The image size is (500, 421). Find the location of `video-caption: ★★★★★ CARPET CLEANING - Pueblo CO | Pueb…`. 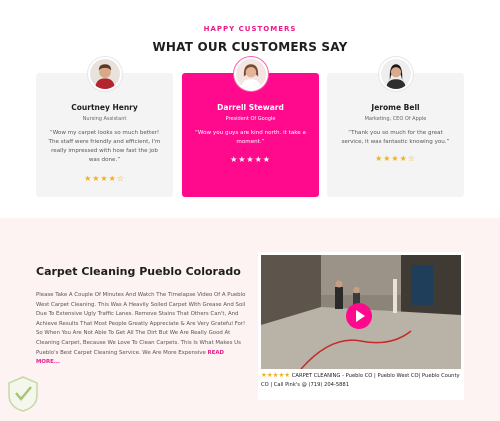

video-caption: ★★★★★ CARPET CLEANING - Pueblo CO | Pueb… is located at coordinates (361, 380).